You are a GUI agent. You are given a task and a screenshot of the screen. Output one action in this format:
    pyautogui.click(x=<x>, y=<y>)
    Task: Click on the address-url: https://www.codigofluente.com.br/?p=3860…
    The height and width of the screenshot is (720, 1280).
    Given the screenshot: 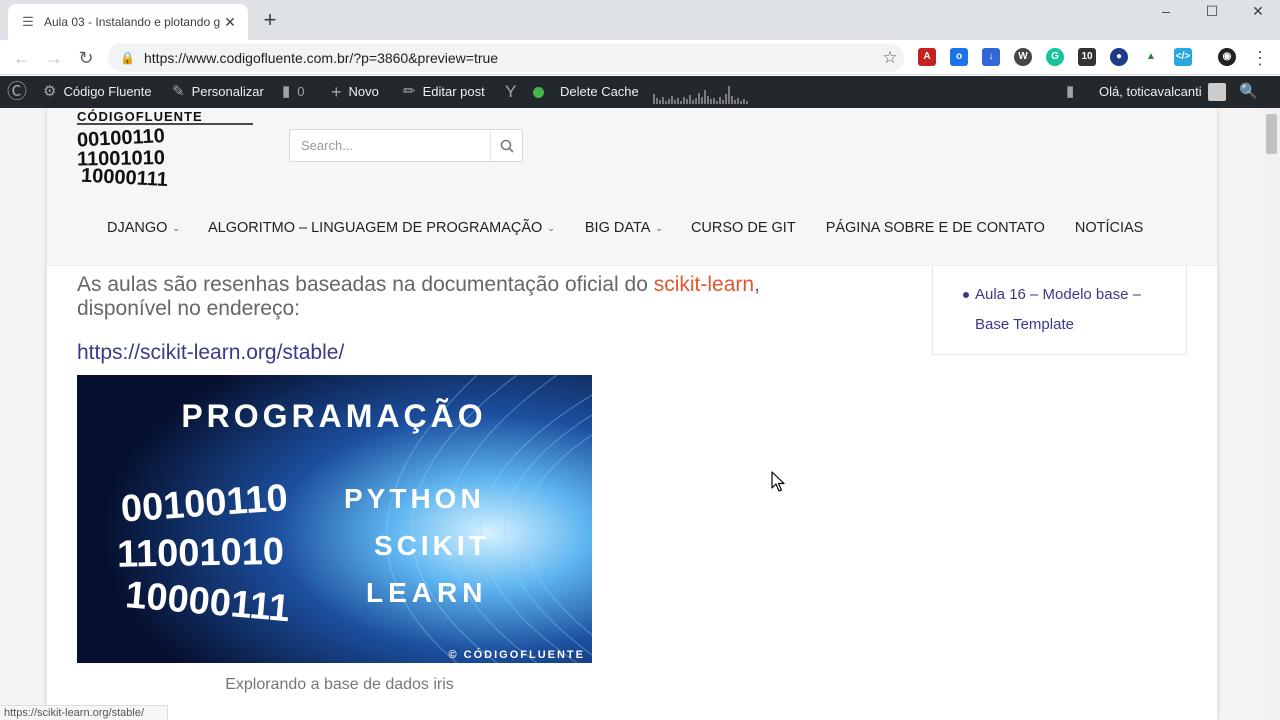 What is the action you would take?
    pyautogui.click(x=510, y=58)
    